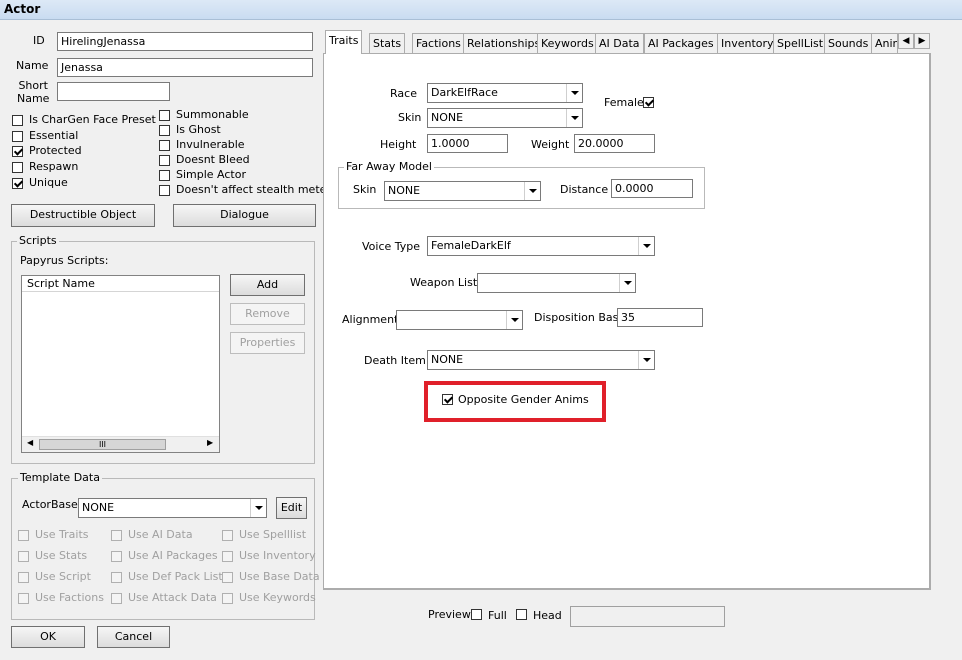 The image size is (962, 660). I want to click on template-use-def-pack-list-checkbox, so click(116, 577).